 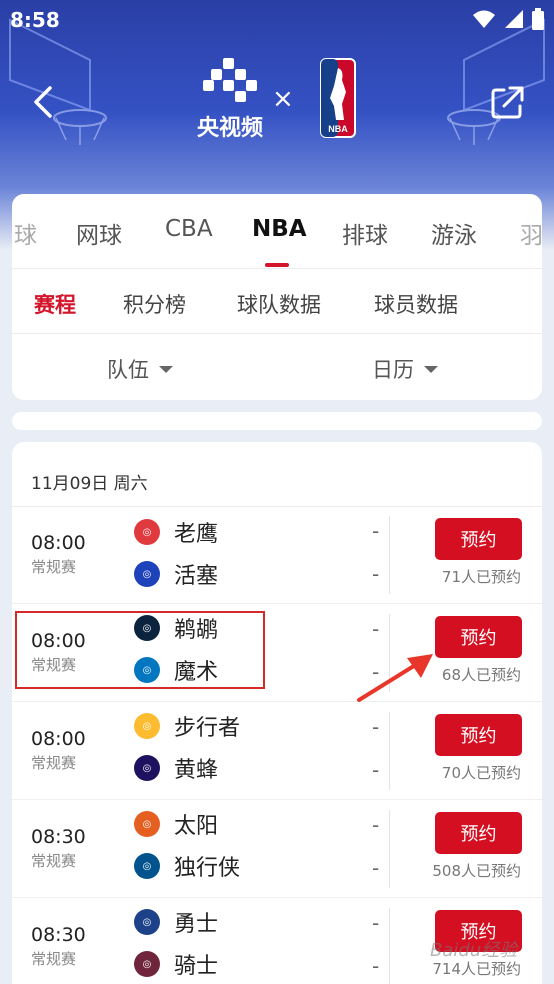 I want to click on reserve-count: 70人已预约, so click(x=481, y=773).